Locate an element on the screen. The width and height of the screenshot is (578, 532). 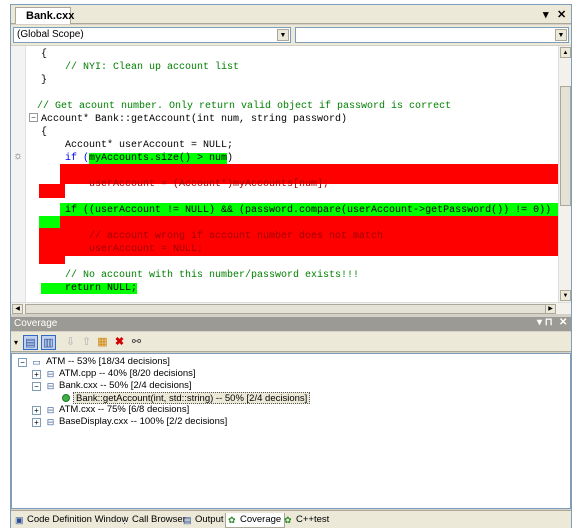
outline-collapse-icon: − is located at coordinates (33, 117).